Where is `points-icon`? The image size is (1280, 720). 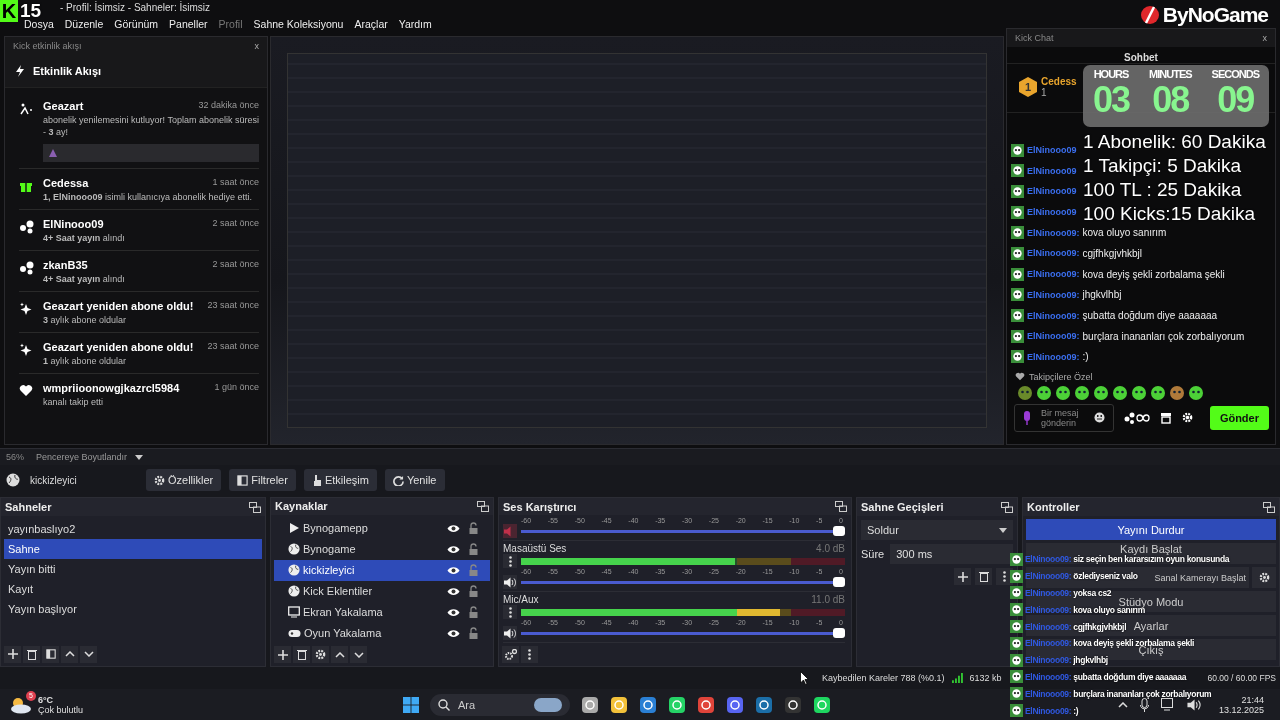
points-icon is located at coordinates (1137, 417).